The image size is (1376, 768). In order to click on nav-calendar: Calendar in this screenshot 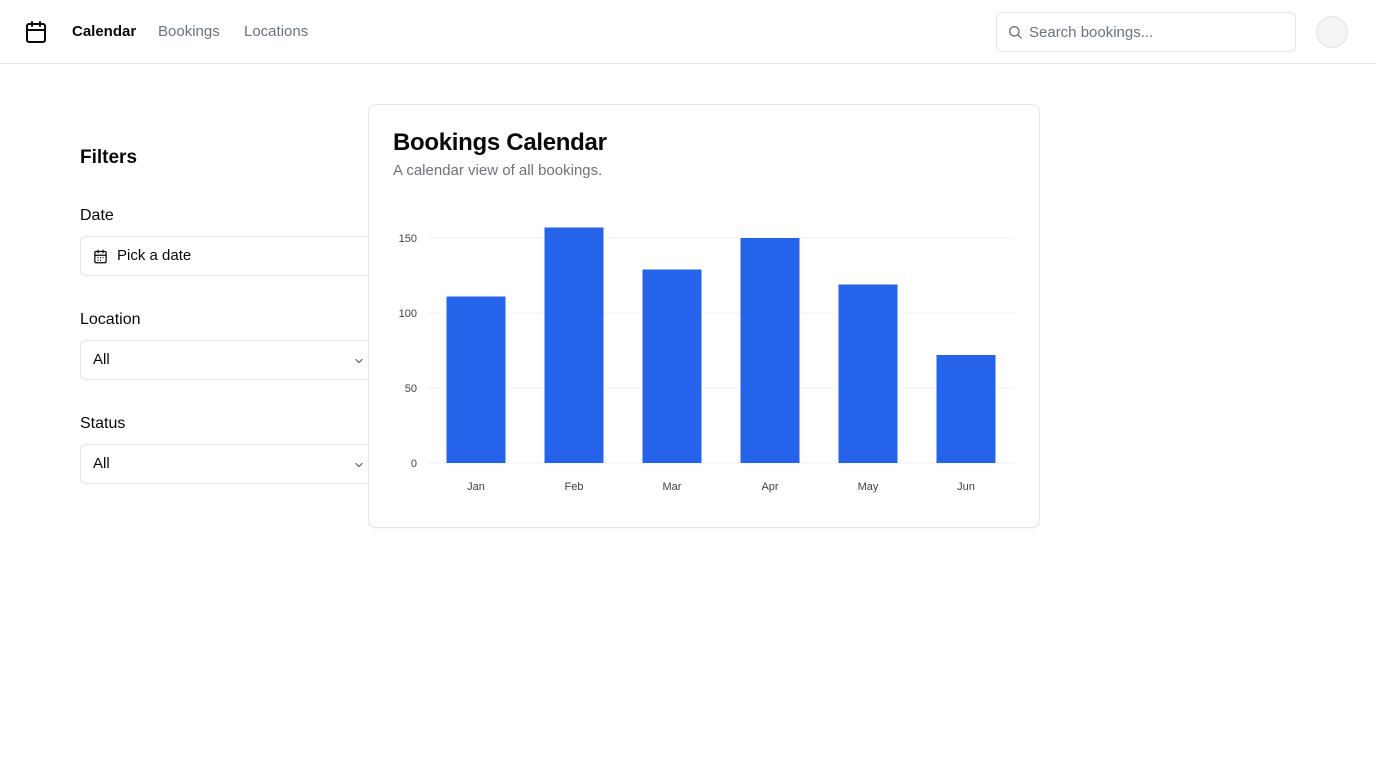, I will do `click(104, 32)`.